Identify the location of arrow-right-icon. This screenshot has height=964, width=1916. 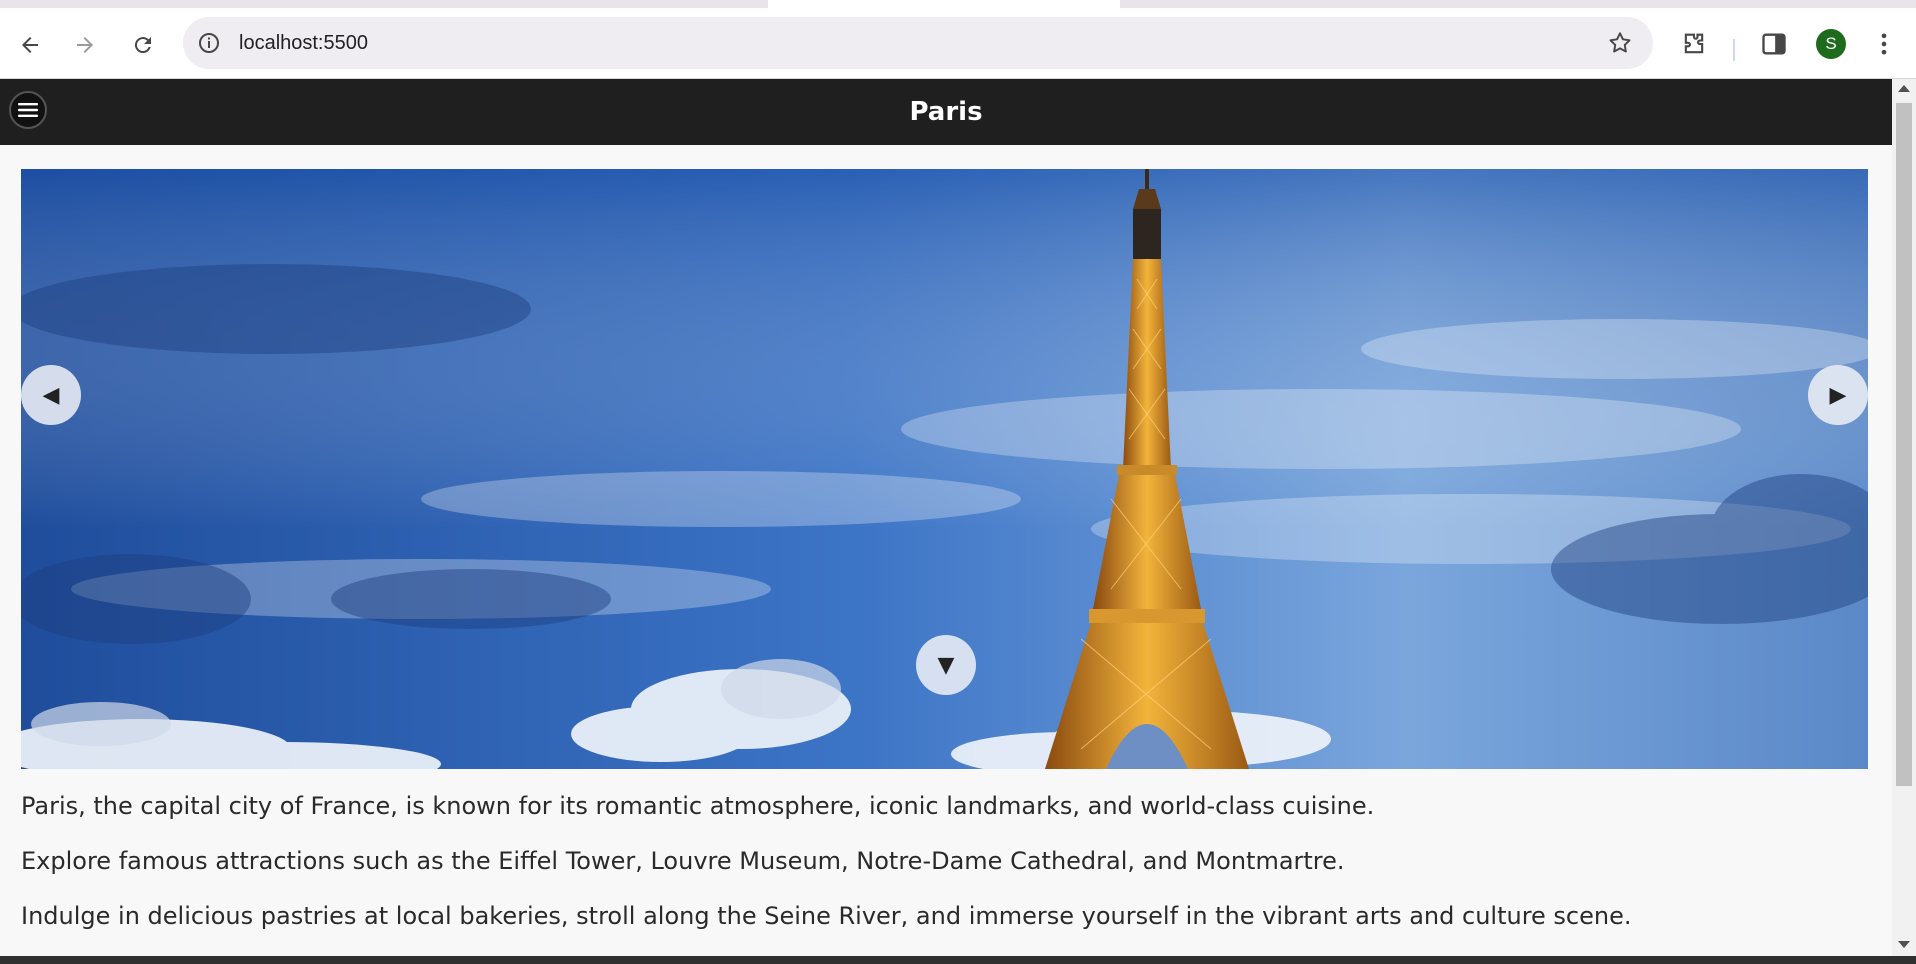
(85, 45).